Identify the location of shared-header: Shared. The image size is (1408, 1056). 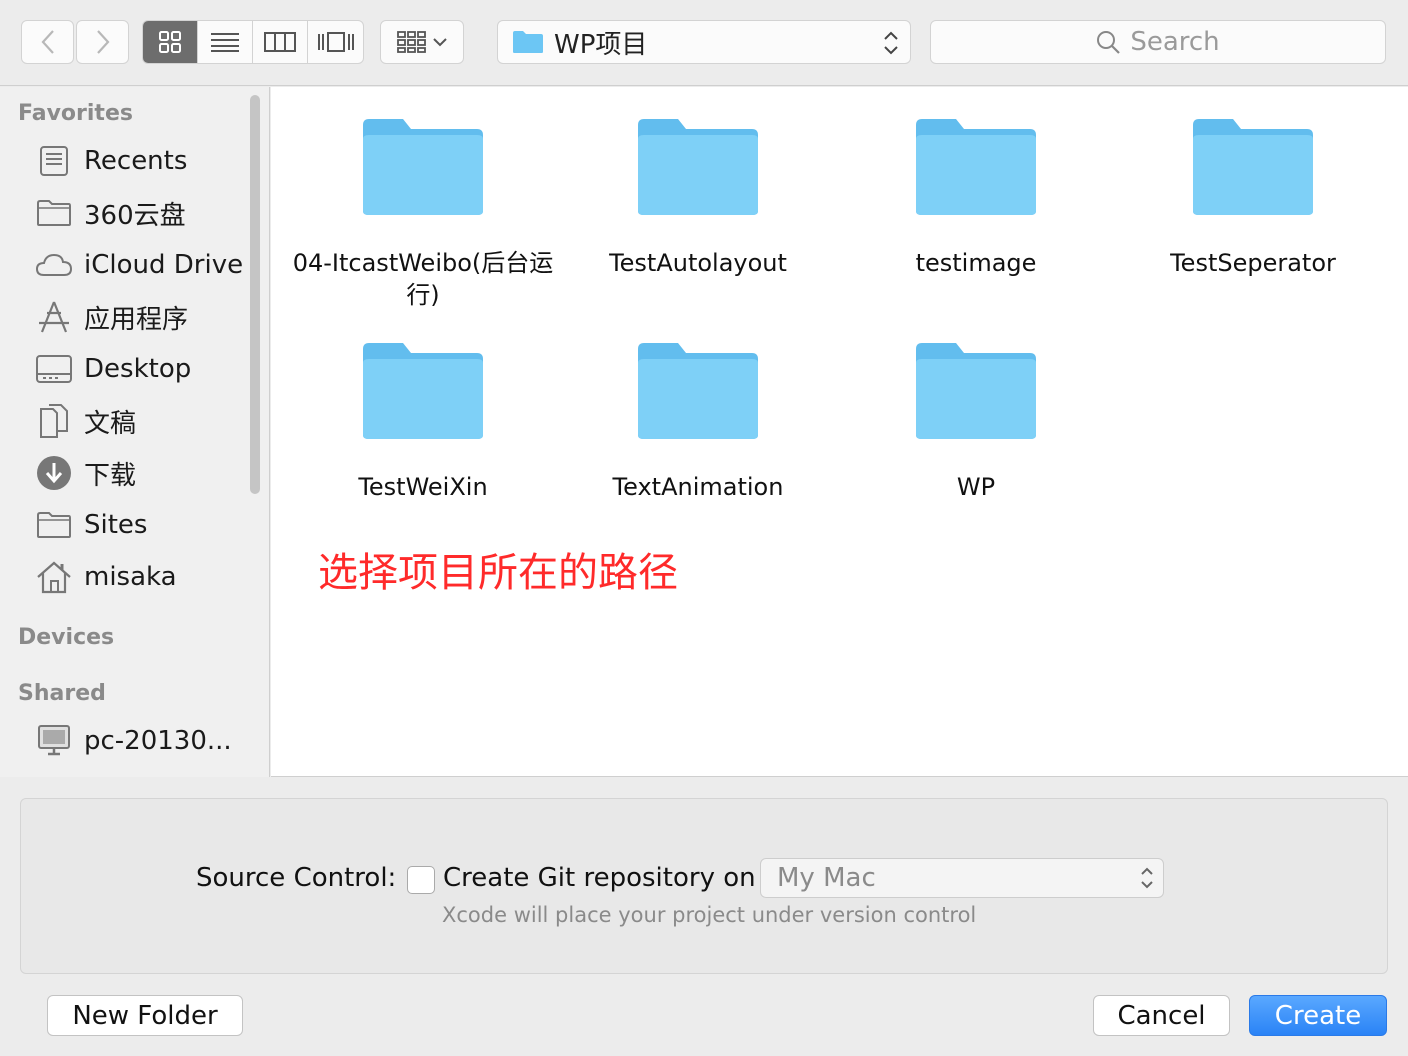
(62, 693).